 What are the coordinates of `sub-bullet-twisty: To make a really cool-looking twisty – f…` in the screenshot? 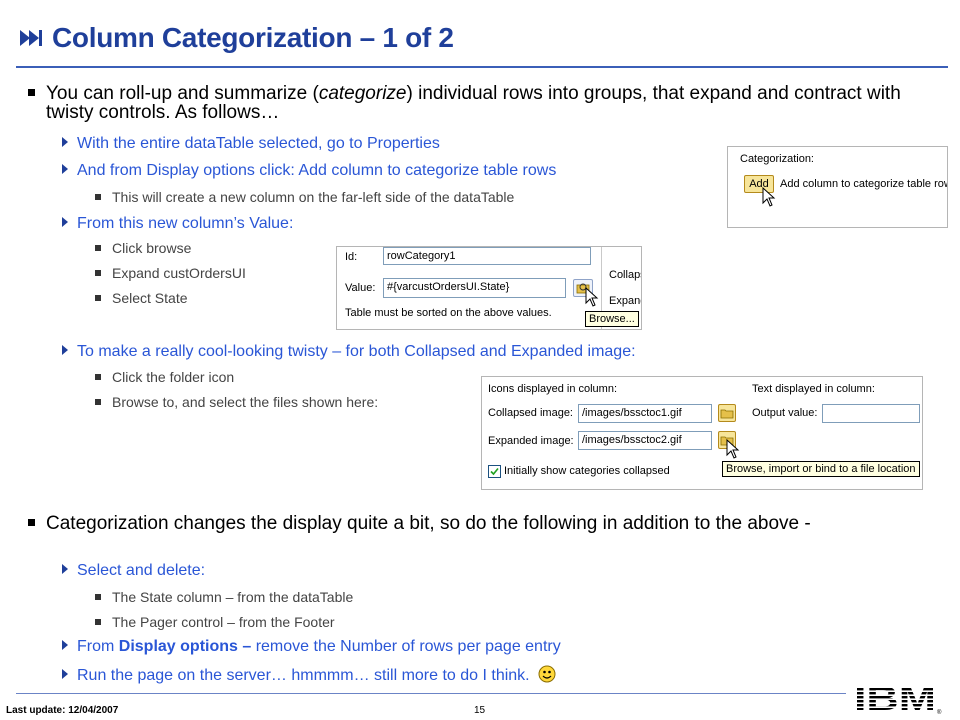 It's located at (349, 352).